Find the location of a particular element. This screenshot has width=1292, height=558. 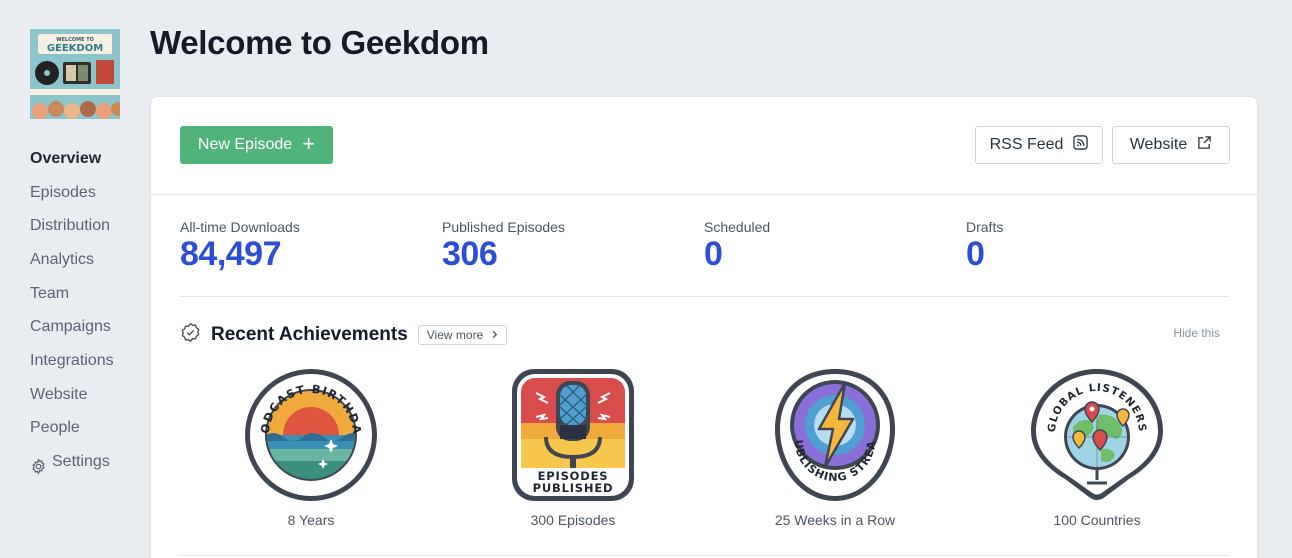

website-button: Website is located at coordinates (1171, 145).